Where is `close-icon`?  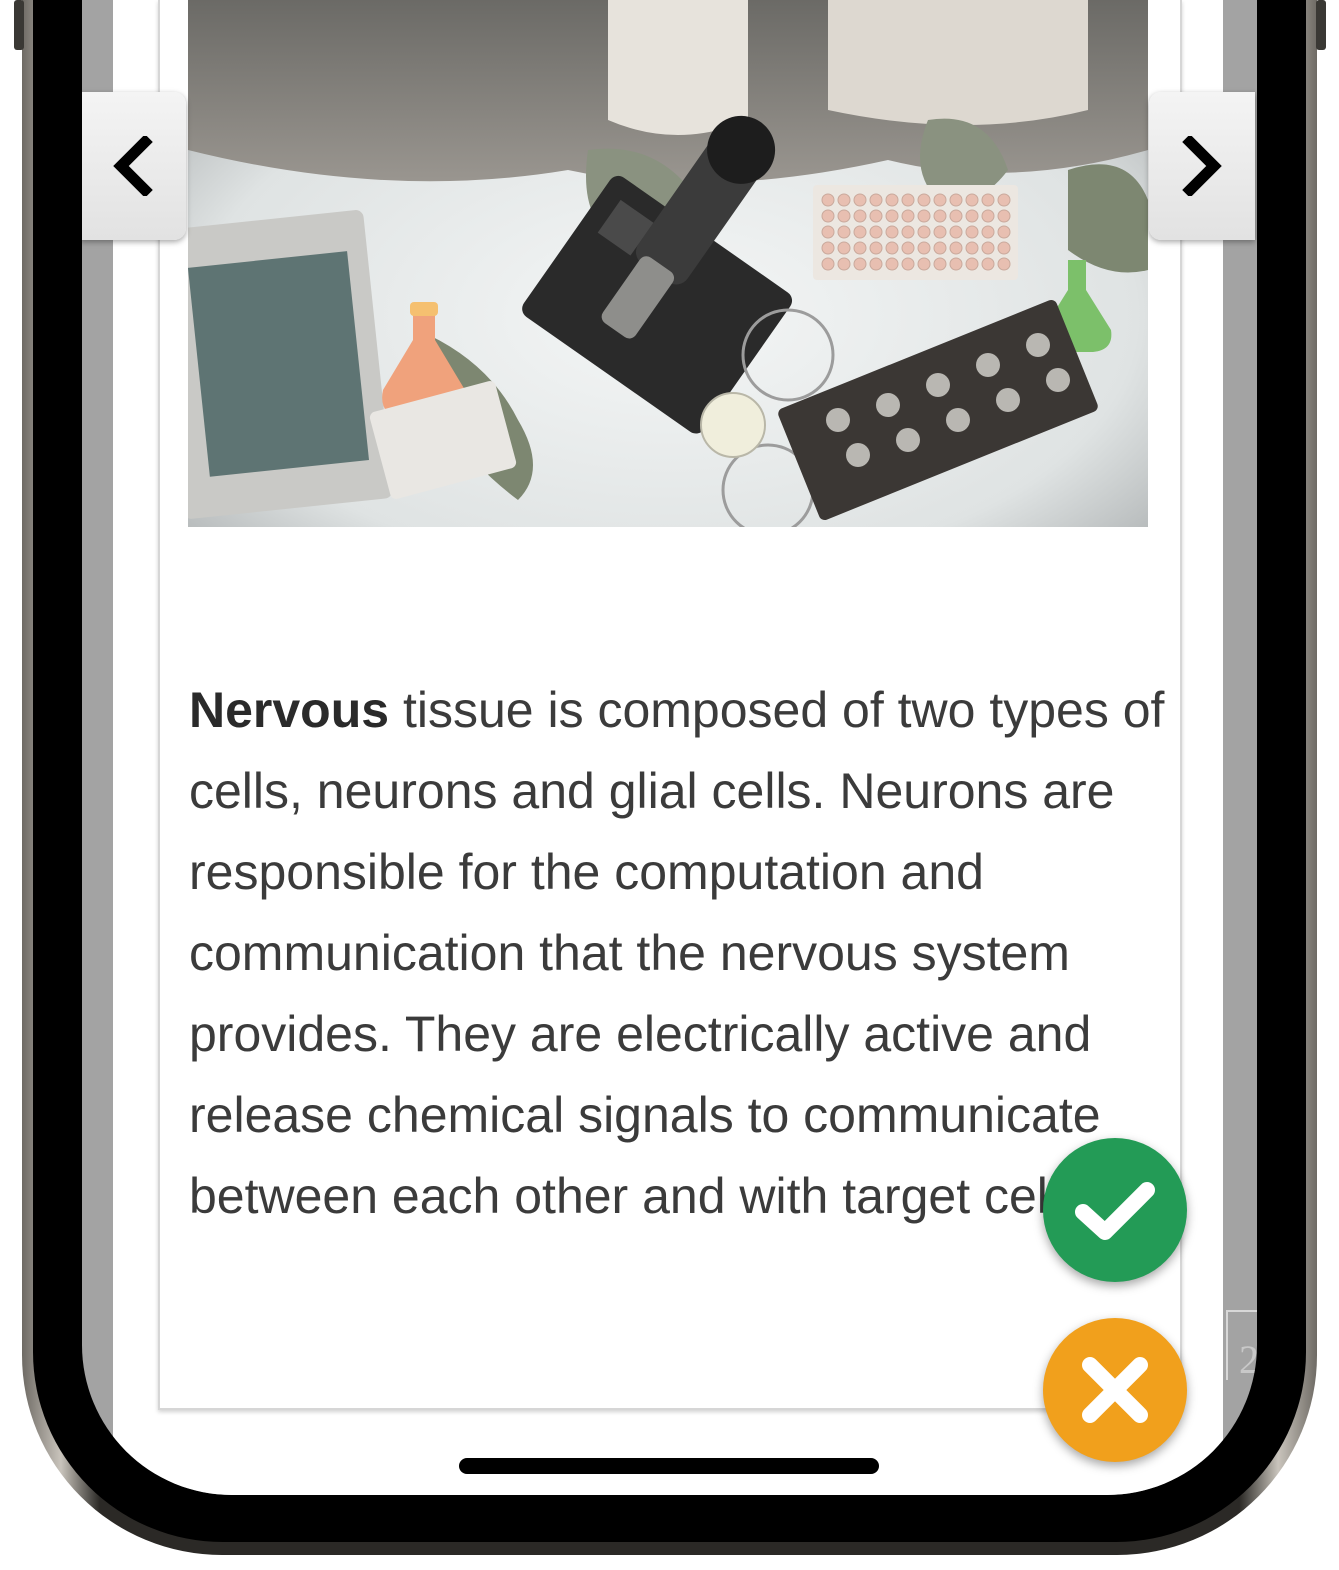
close-icon is located at coordinates (1115, 1390).